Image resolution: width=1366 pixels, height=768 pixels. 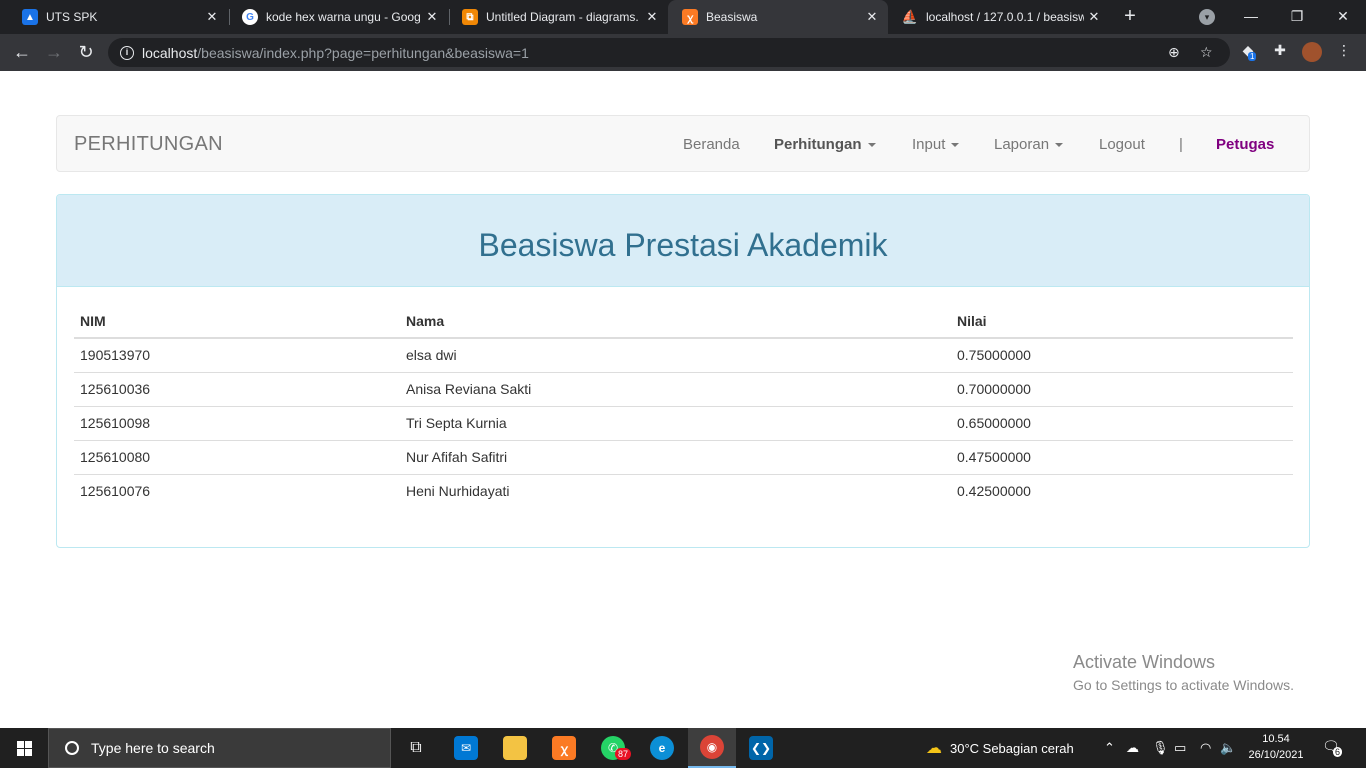 What do you see at coordinates (623, 754) in the screenshot?
I see `whatsapp-badge: 87` at bounding box center [623, 754].